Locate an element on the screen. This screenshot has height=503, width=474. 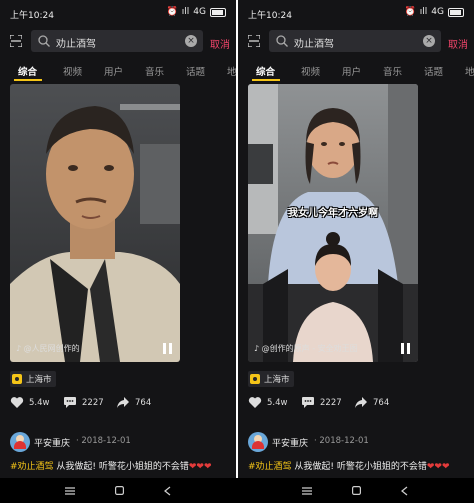
system-nav-bar is located at coordinates (237, 490).